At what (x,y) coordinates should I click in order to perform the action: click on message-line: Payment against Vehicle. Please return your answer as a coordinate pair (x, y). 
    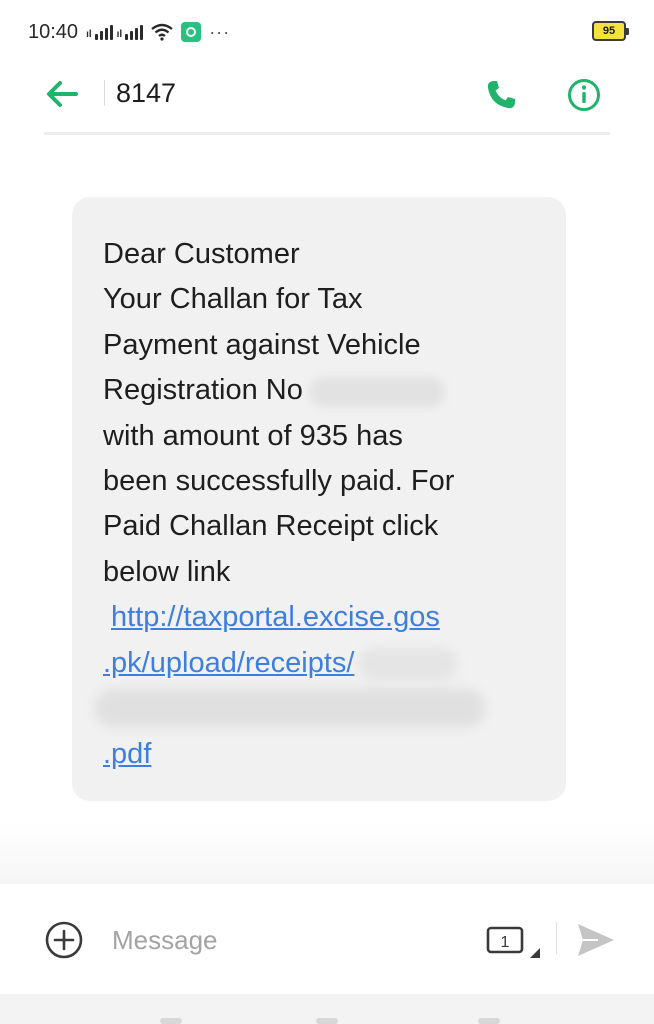
    Looking at the image, I should click on (262, 344).